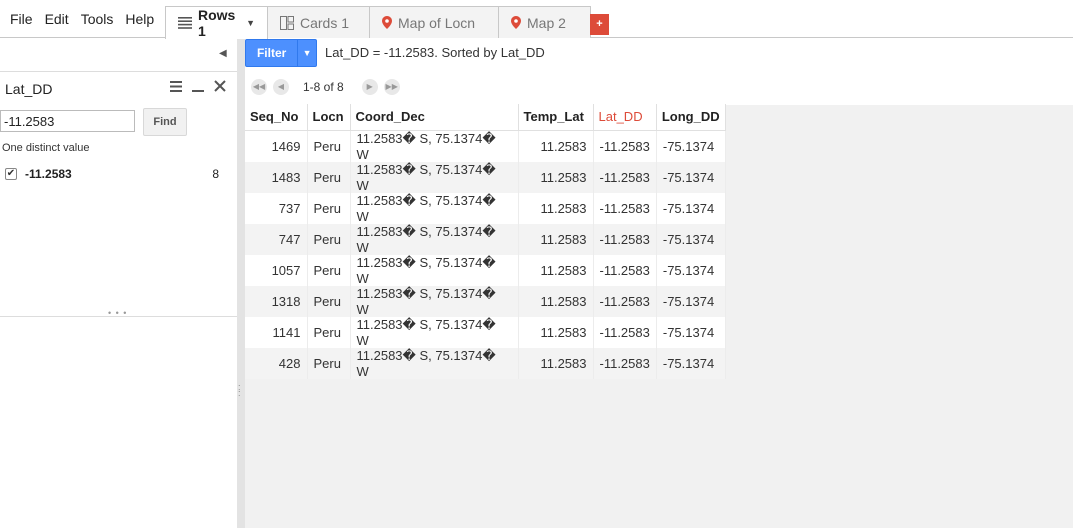  Describe the element at coordinates (239, 390) in the screenshot. I see `splitter-grip-icon: ::` at that location.